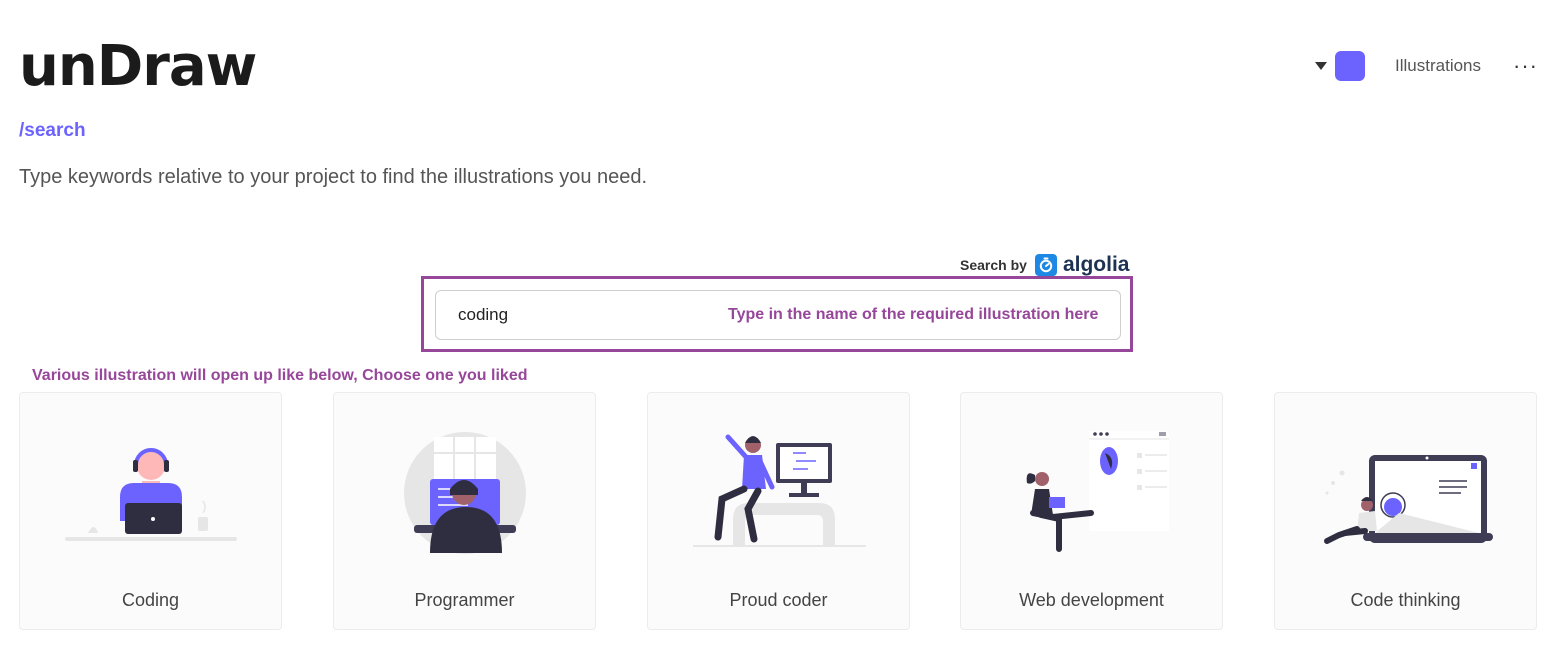 This screenshot has width=1568, height=656. What do you see at coordinates (138, 67) in the screenshot?
I see `undraw-logo: unDraw` at bounding box center [138, 67].